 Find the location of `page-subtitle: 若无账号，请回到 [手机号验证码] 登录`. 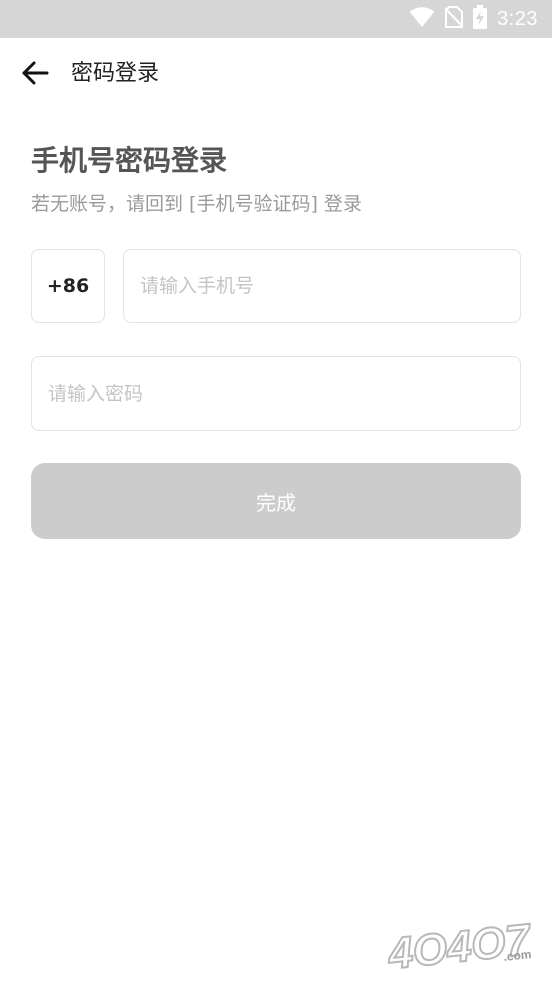

page-subtitle: 若无账号，请回到 [手机号验证码] 登录 is located at coordinates (196, 204).